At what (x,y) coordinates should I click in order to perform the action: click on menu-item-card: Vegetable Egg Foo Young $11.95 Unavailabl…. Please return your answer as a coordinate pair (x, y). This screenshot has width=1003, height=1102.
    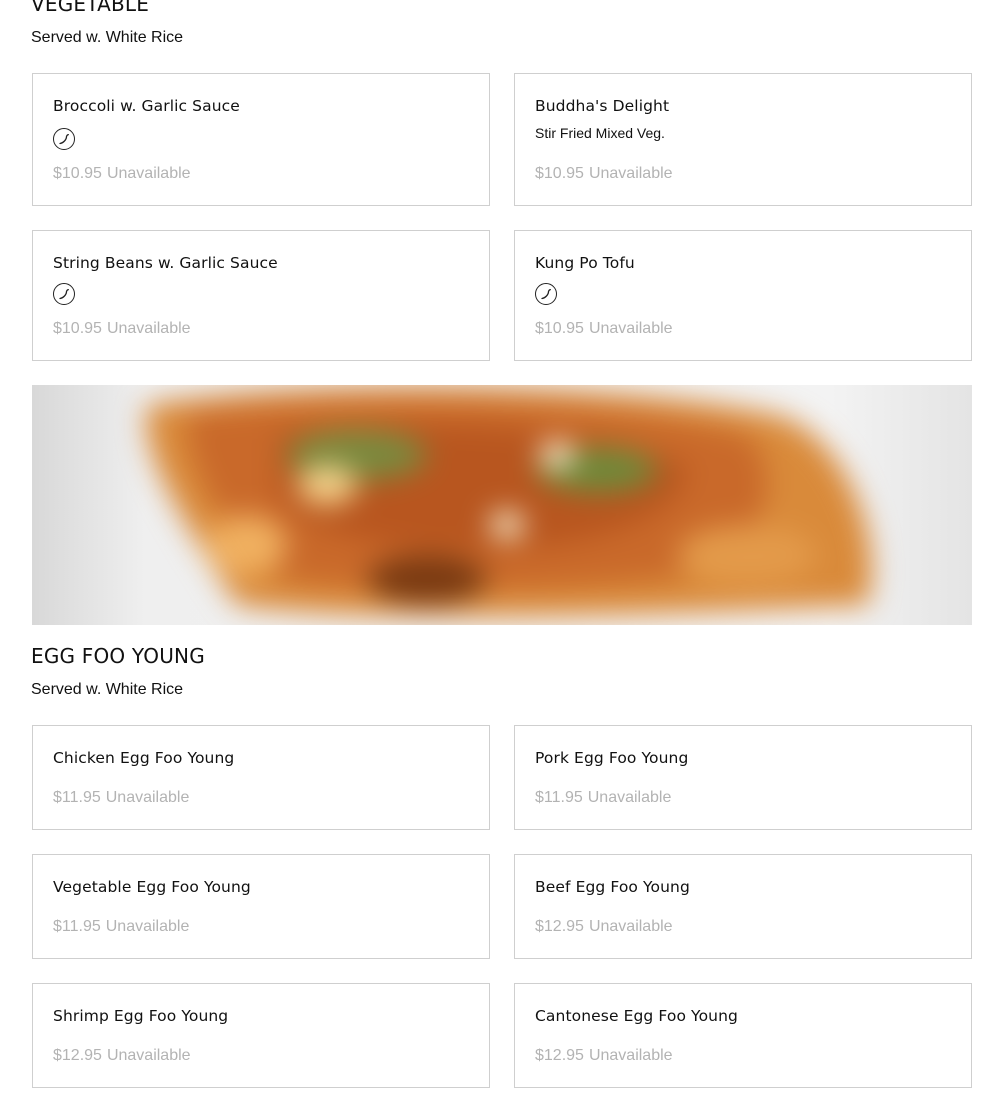
    Looking at the image, I should click on (261, 906).